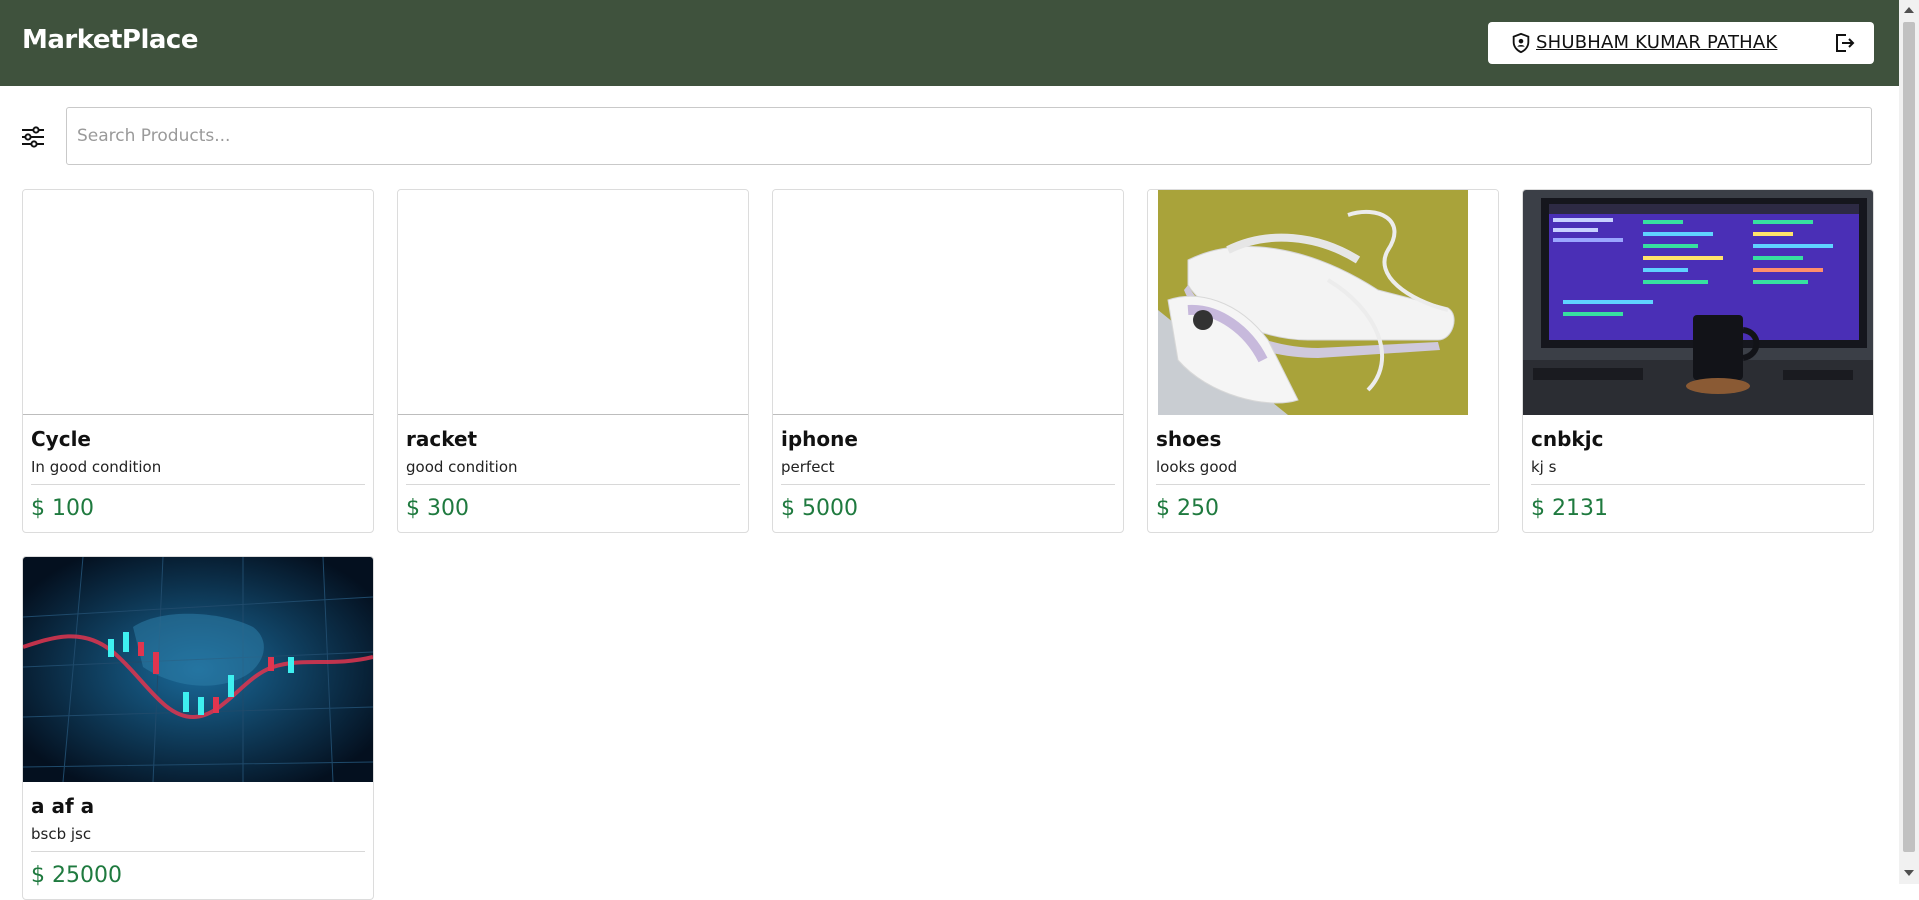 The width and height of the screenshot is (1919, 900). What do you see at coordinates (1909, 10) in the screenshot?
I see `scroll-up-icon` at bounding box center [1909, 10].